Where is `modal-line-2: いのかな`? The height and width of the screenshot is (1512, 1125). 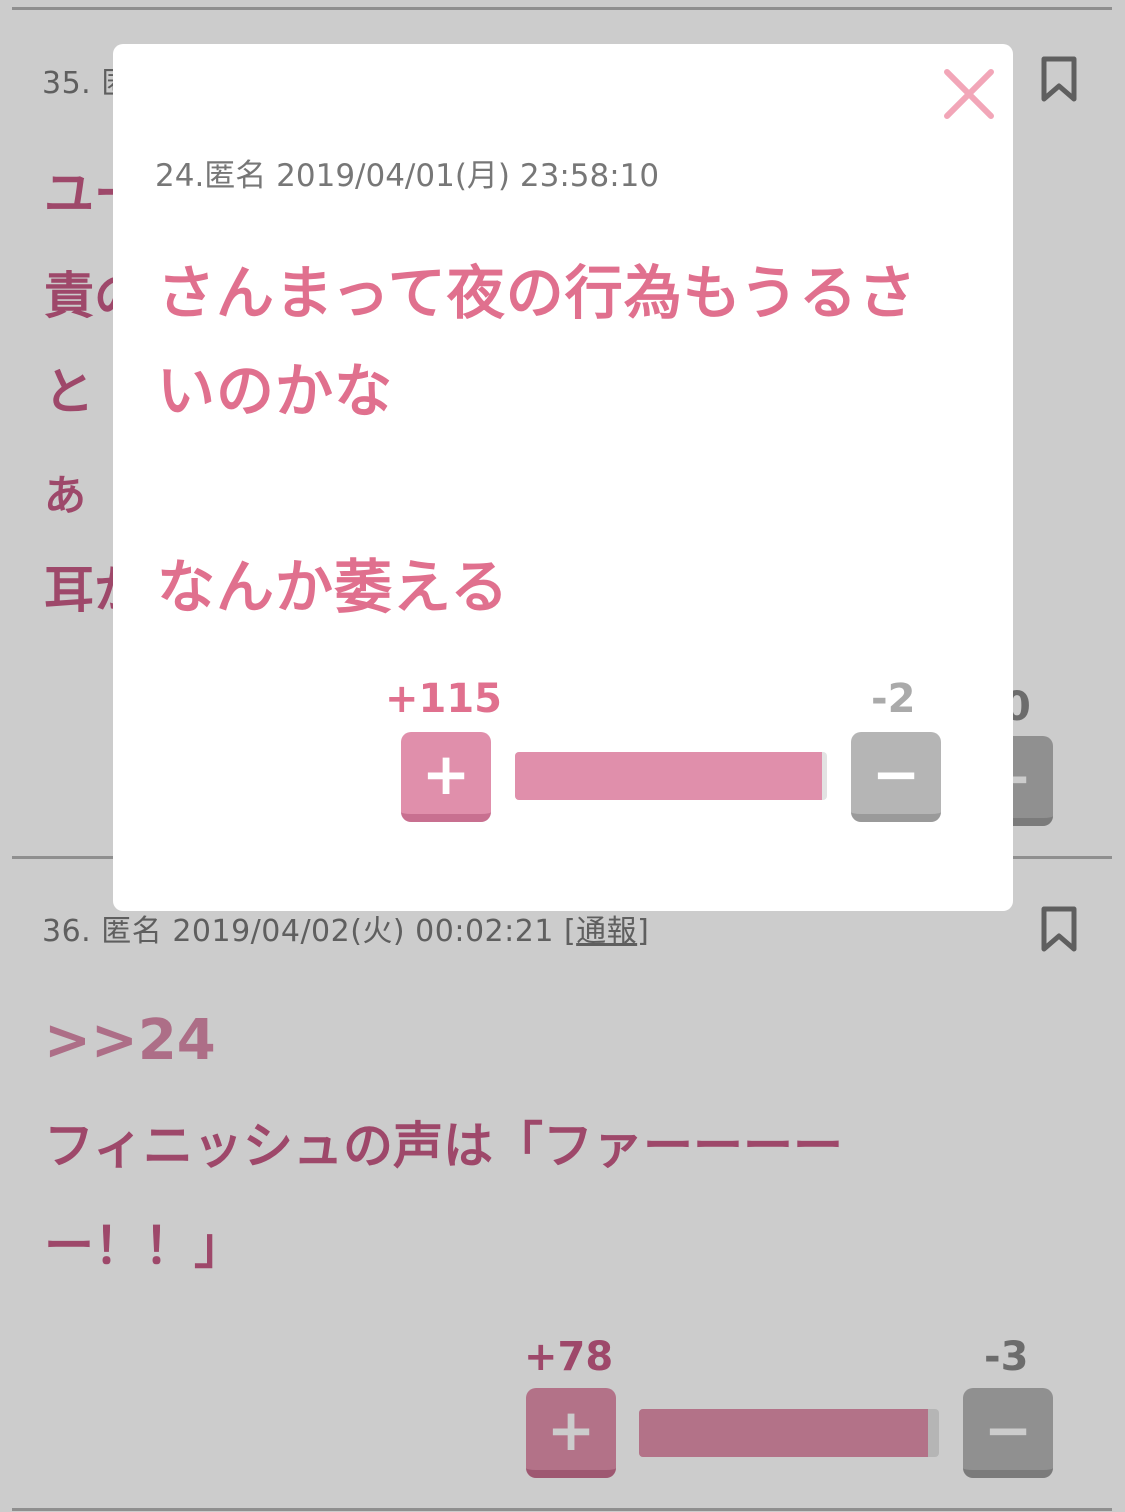
modal-line-2: いのかな is located at coordinates (275, 391).